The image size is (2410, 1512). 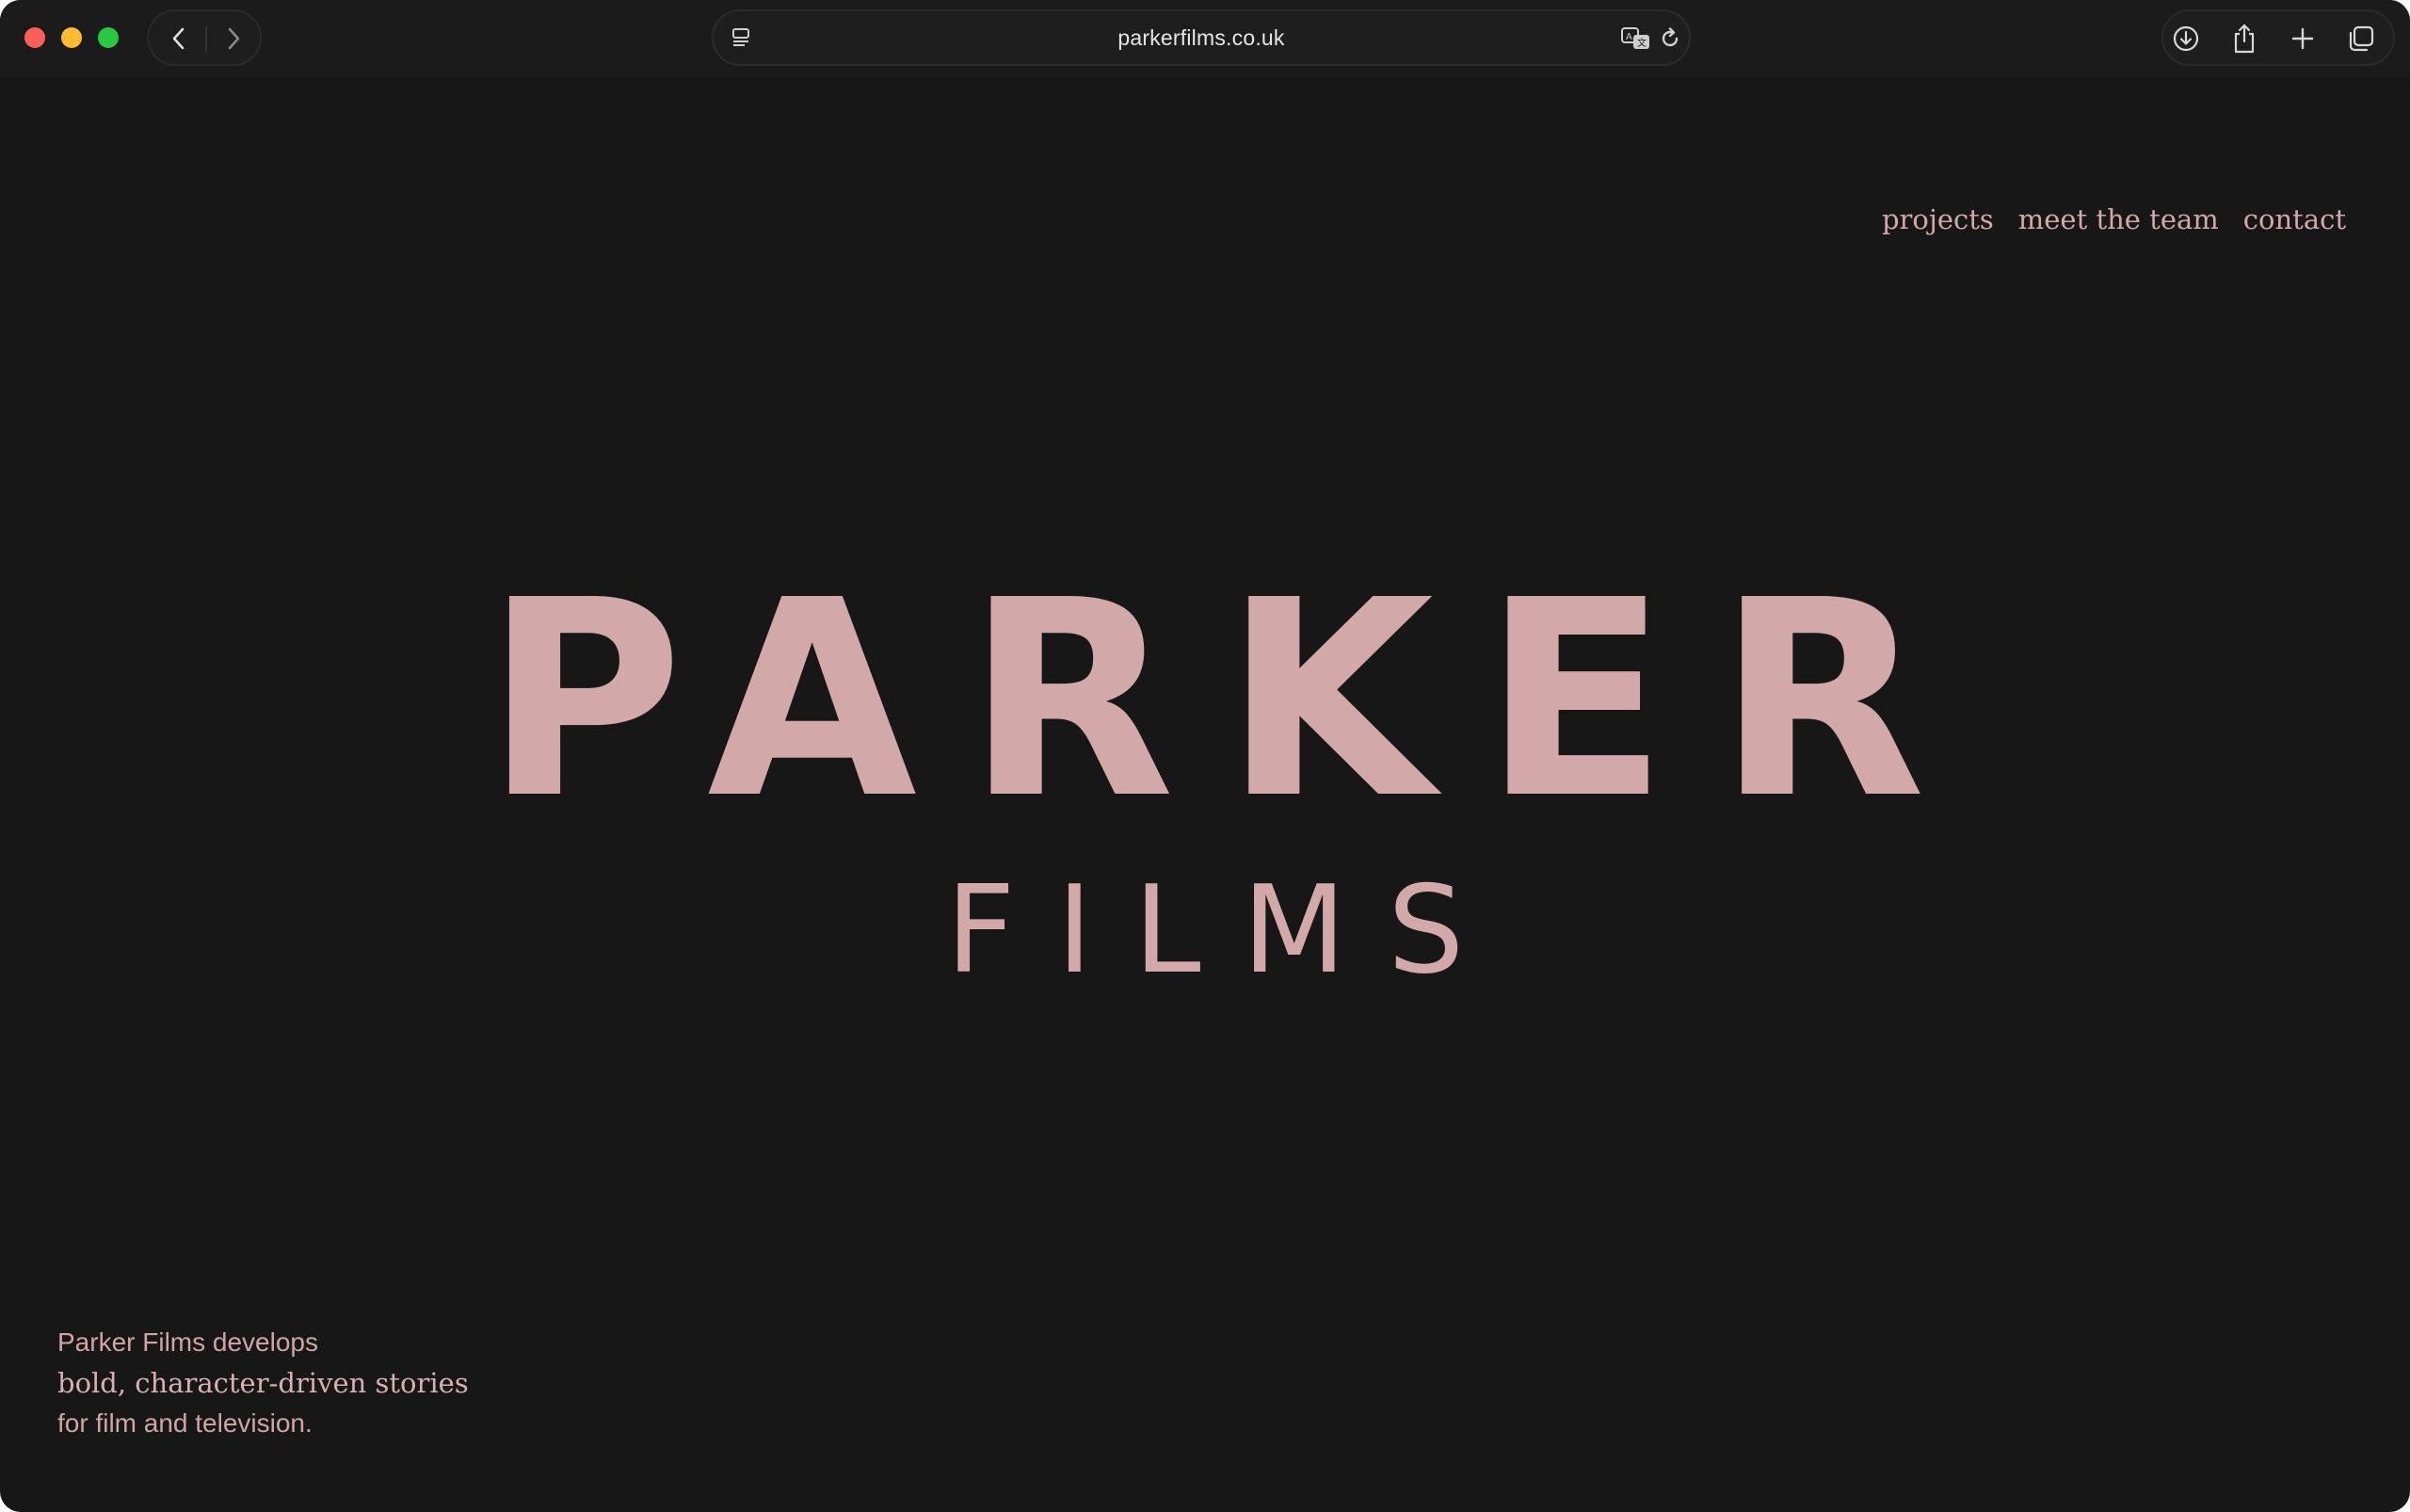 I want to click on nav-link-contact: contact, so click(x=2294, y=219).